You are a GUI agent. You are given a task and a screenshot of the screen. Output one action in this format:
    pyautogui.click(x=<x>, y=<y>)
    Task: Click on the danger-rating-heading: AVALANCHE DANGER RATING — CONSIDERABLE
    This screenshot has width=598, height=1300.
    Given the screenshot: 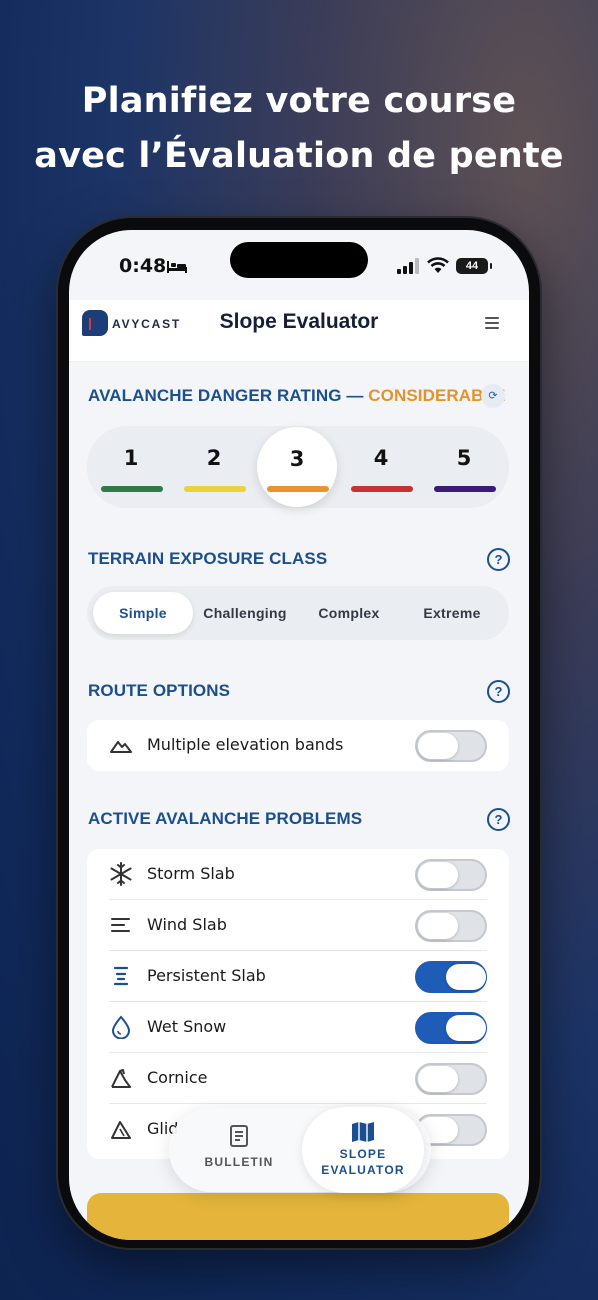 What is the action you would take?
    pyautogui.click(x=296, y=396)
    